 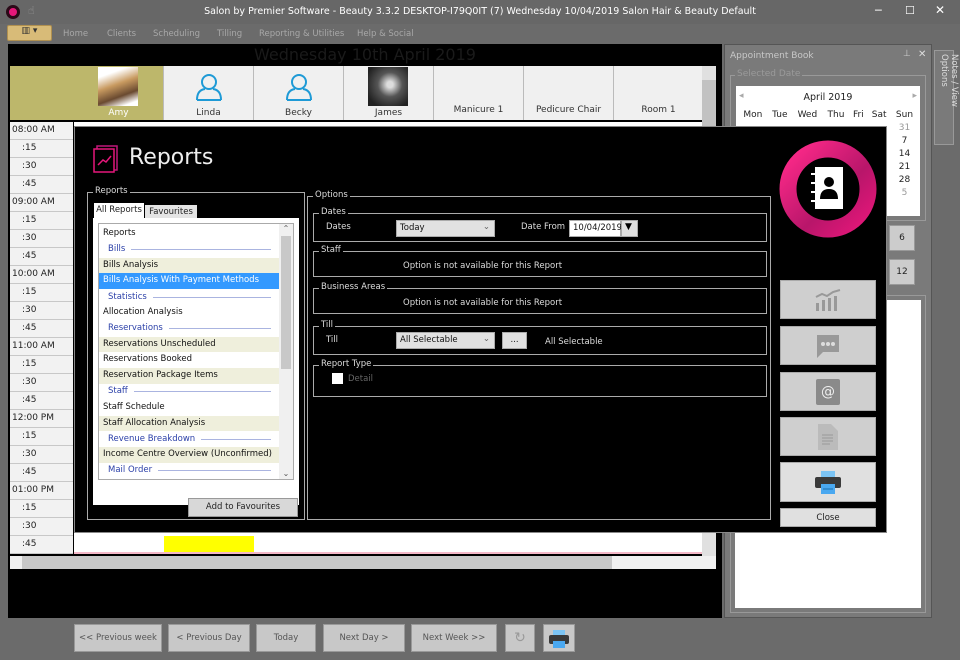 I want to click on calendar-day: 28, so click(x=904, y=179).